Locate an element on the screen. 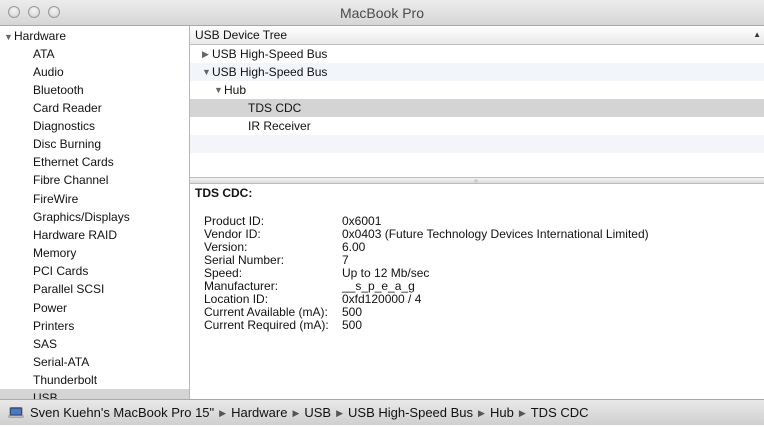  disclosure-triangle-icon: ▼ is located at coordinates (9, 37).